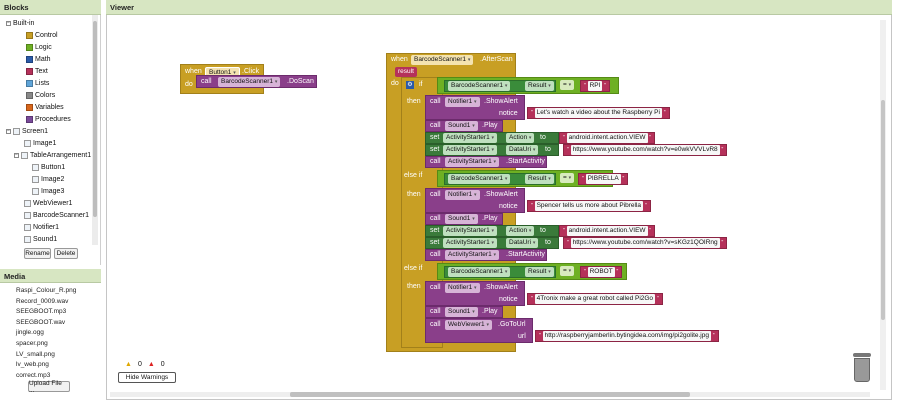 The height and width of the screenshot is (400, 900). I want to click on sound-play-block-1: call Sound1 ▾ .Play, so click(464, 126).